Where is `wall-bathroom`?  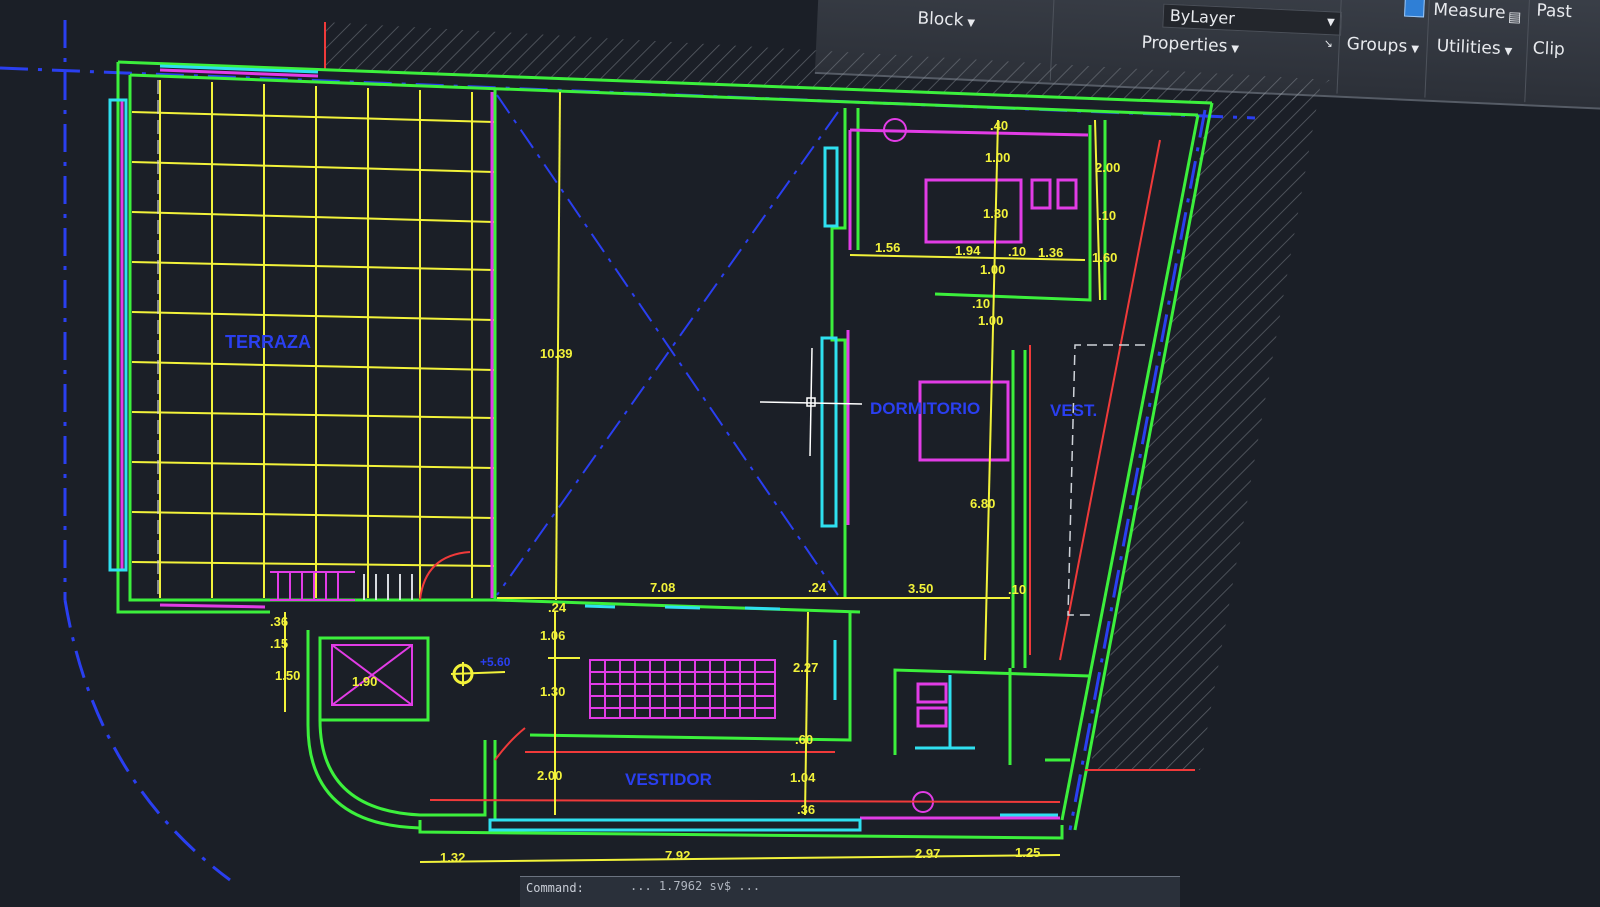 wall-bathroom is located at coordinates (1013, 213).